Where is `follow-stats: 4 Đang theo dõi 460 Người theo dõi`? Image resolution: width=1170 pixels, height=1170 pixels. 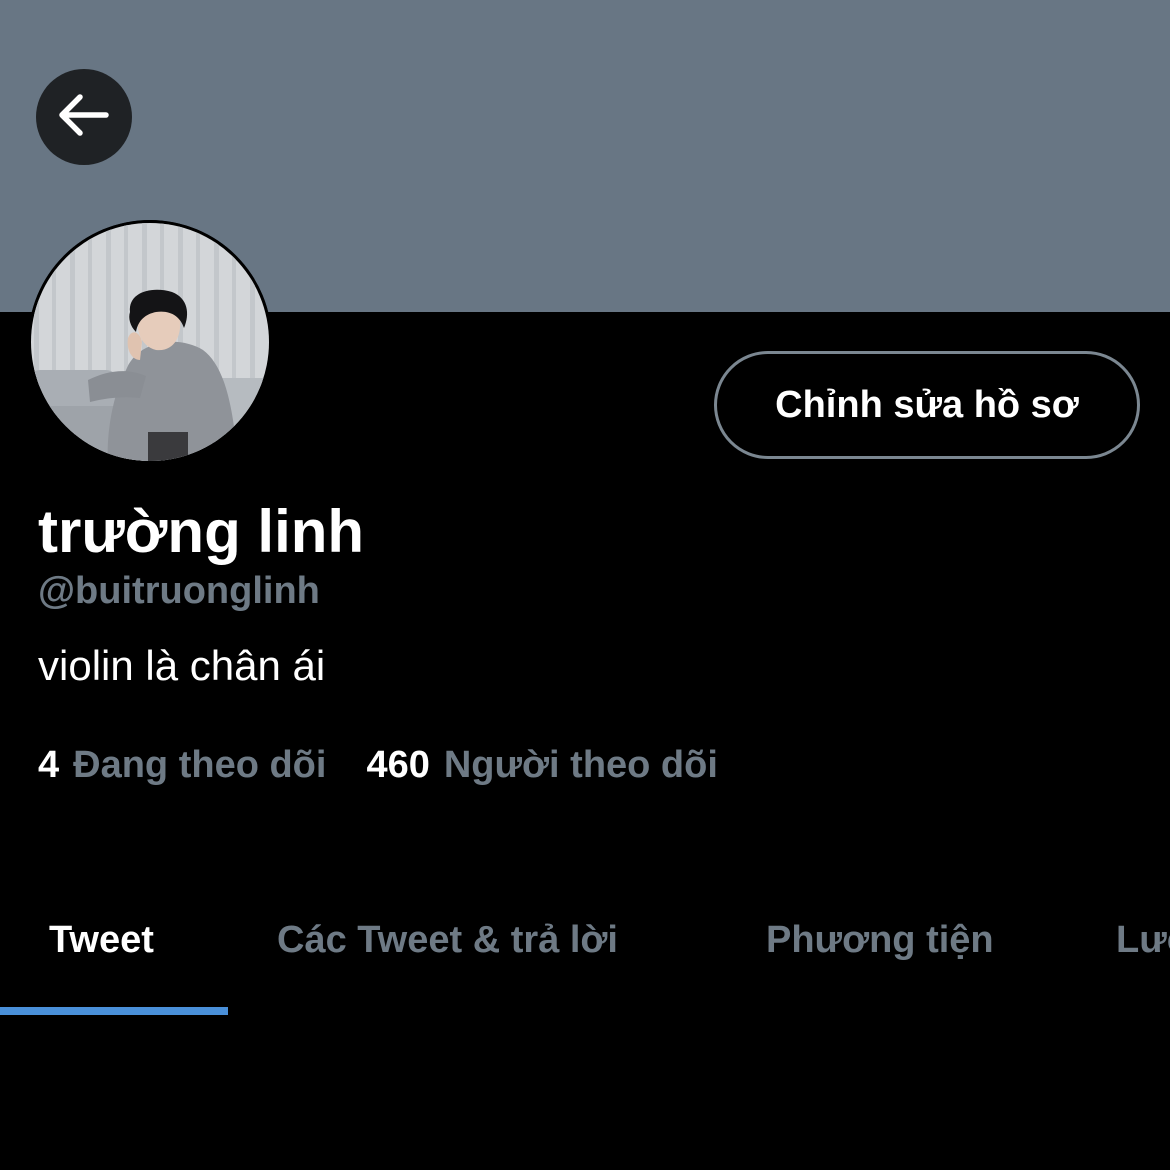
follow-stats: 4 Đang theo dõi 460 Người theo dõi is located at coordinates (398, 765).